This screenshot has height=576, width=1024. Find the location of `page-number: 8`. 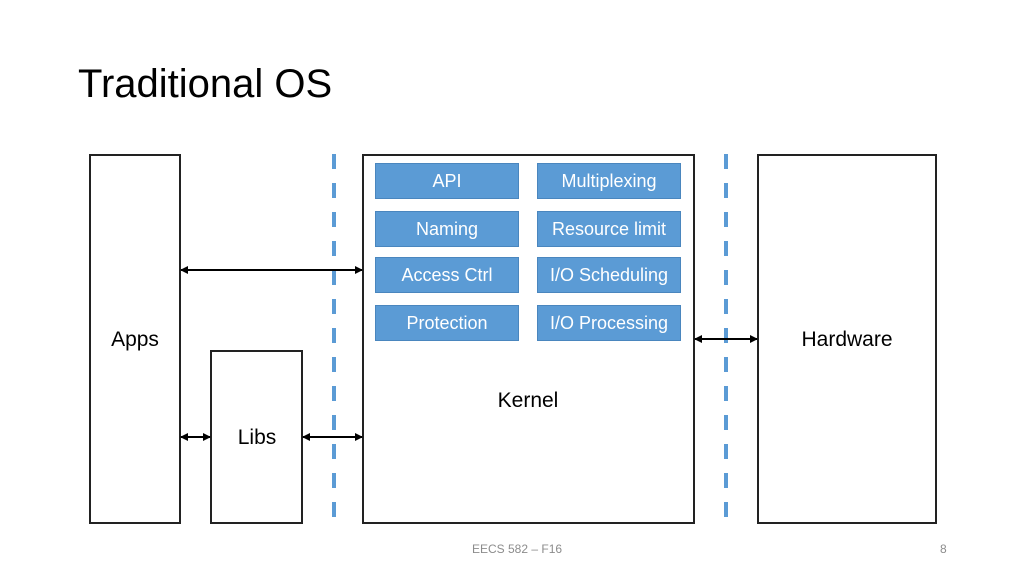

page-number: 8 is located at coordinates (943, 549).